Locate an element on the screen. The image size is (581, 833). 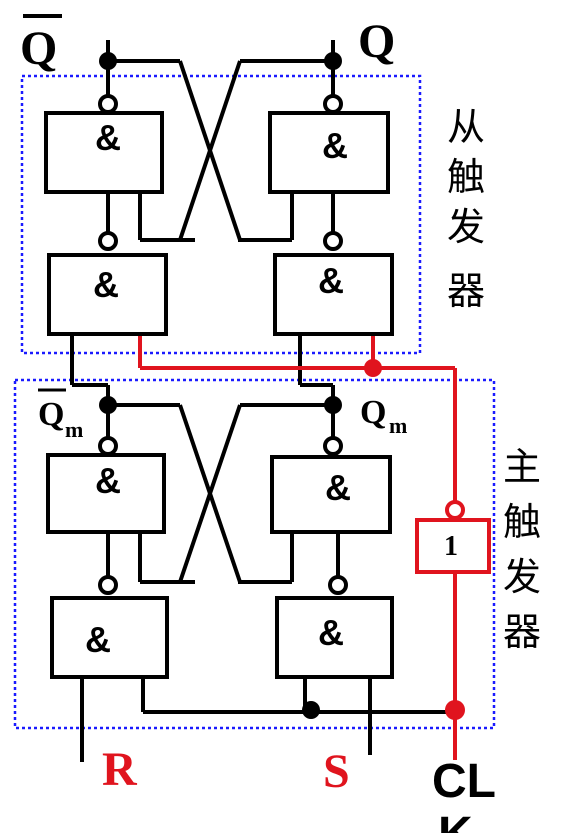
clock-bubble is located at coordinates (455, 510).